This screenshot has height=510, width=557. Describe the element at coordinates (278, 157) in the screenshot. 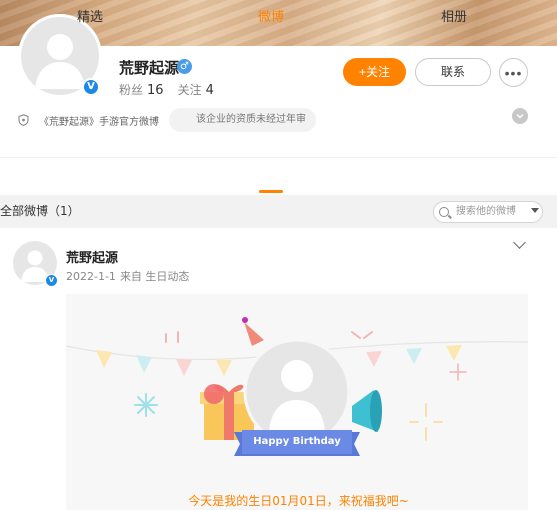

I see `header-divider` at that location.